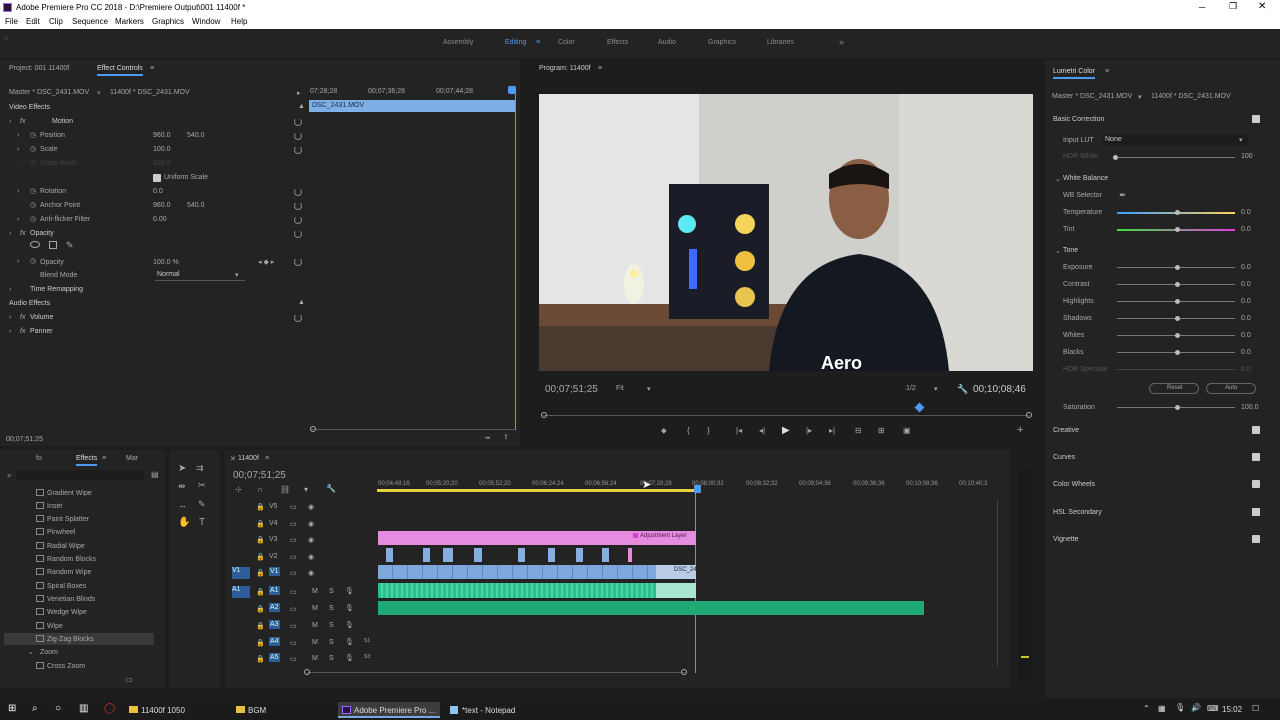 The image size is (1280, 720). What do you see at coordinates (1246, 267) in the screenshot?
I see `exposure-value: 0.0` at bounding box center [1246, 267].